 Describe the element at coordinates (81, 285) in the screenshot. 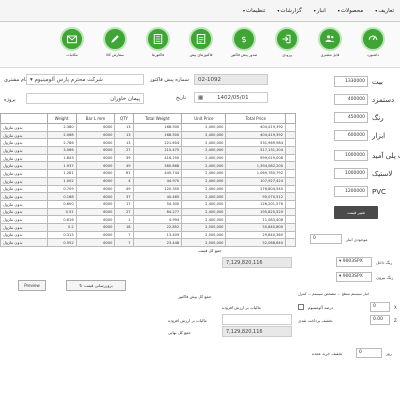

I see `refresh-icon: ↻` at that location.